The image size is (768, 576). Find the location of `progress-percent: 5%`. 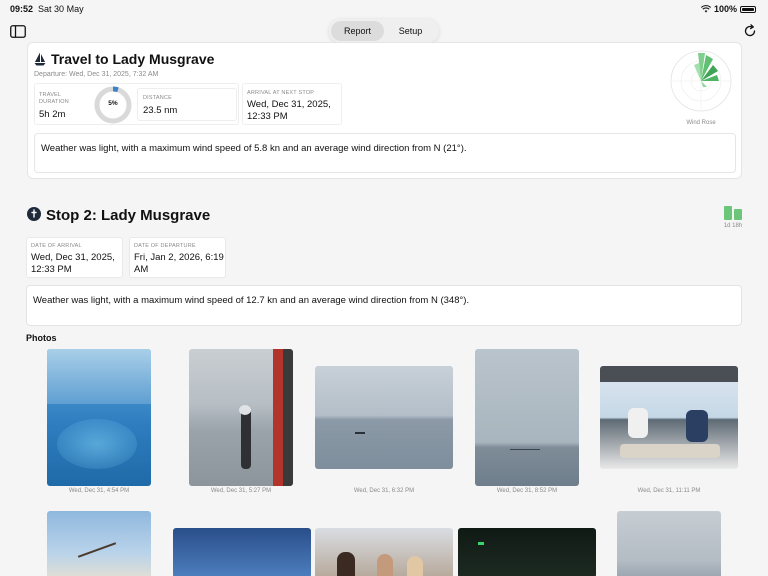

progress-percent: 5% is located at coordinates (113, 103).